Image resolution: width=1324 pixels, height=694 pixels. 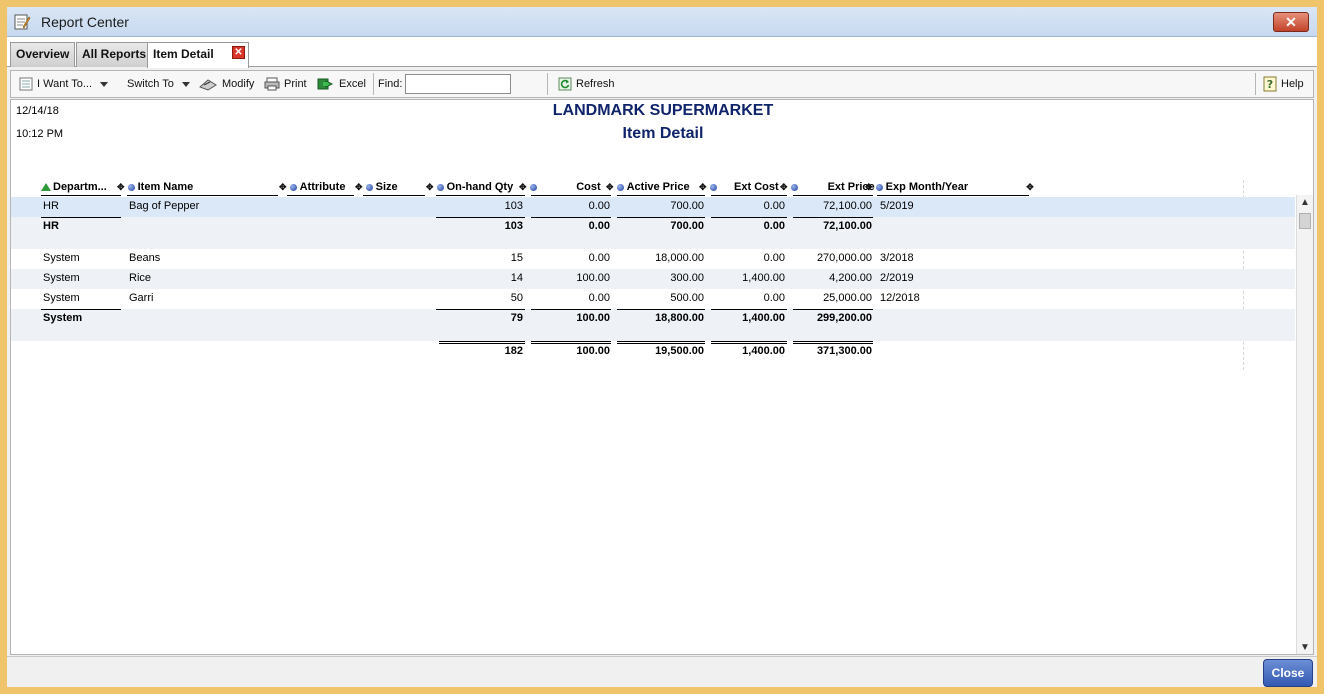 I want to click on column-header-item-name: ✥ Item Name, so click(x=155, y=188).